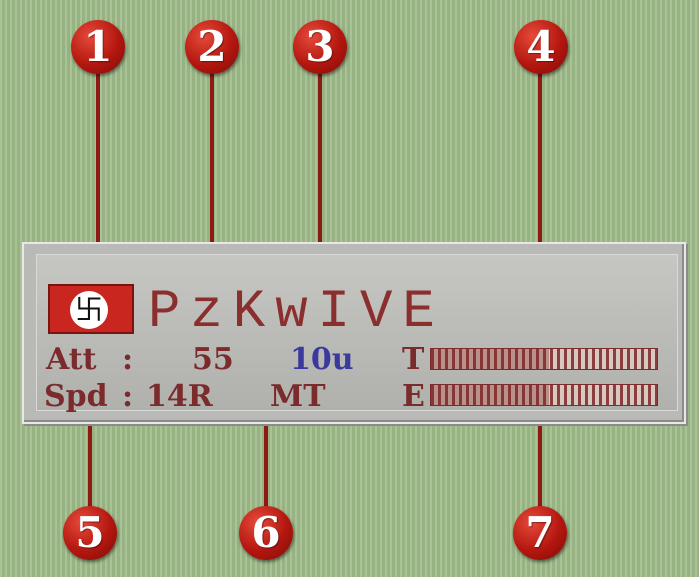  I want to click on attack-label: Att, so click(71, 359).